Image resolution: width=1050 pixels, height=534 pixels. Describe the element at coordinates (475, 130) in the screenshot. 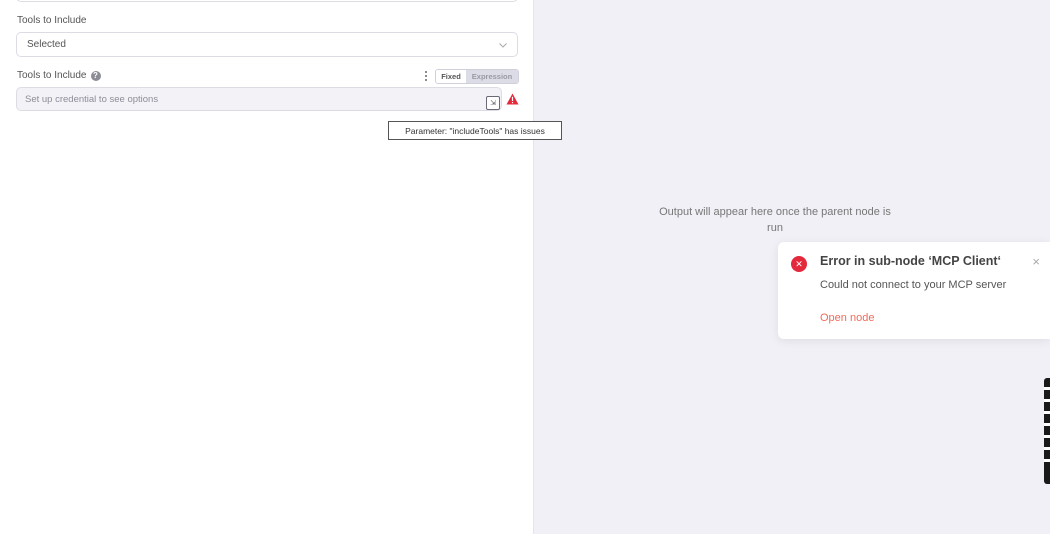

I see `parameter-issue-tooltip: Parameter: "includeTools" has issues` at that location.